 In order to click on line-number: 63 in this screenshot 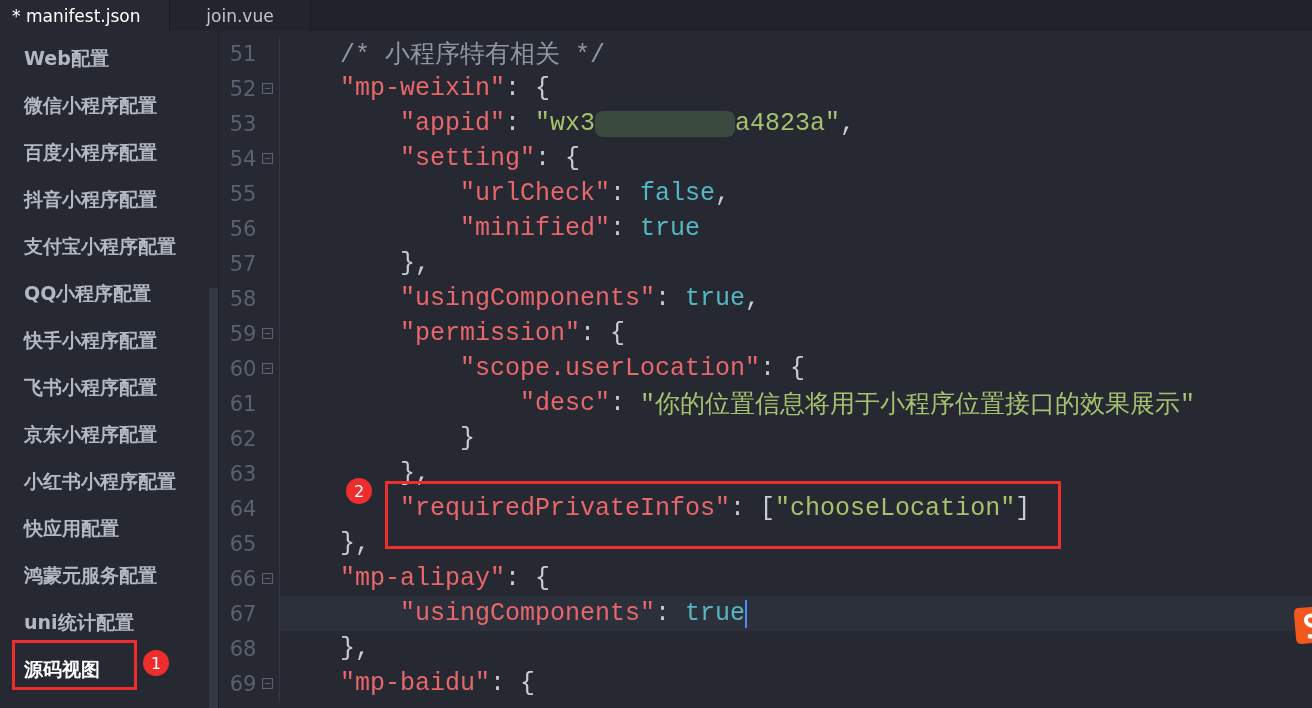, I will do `click(242, 473)`.